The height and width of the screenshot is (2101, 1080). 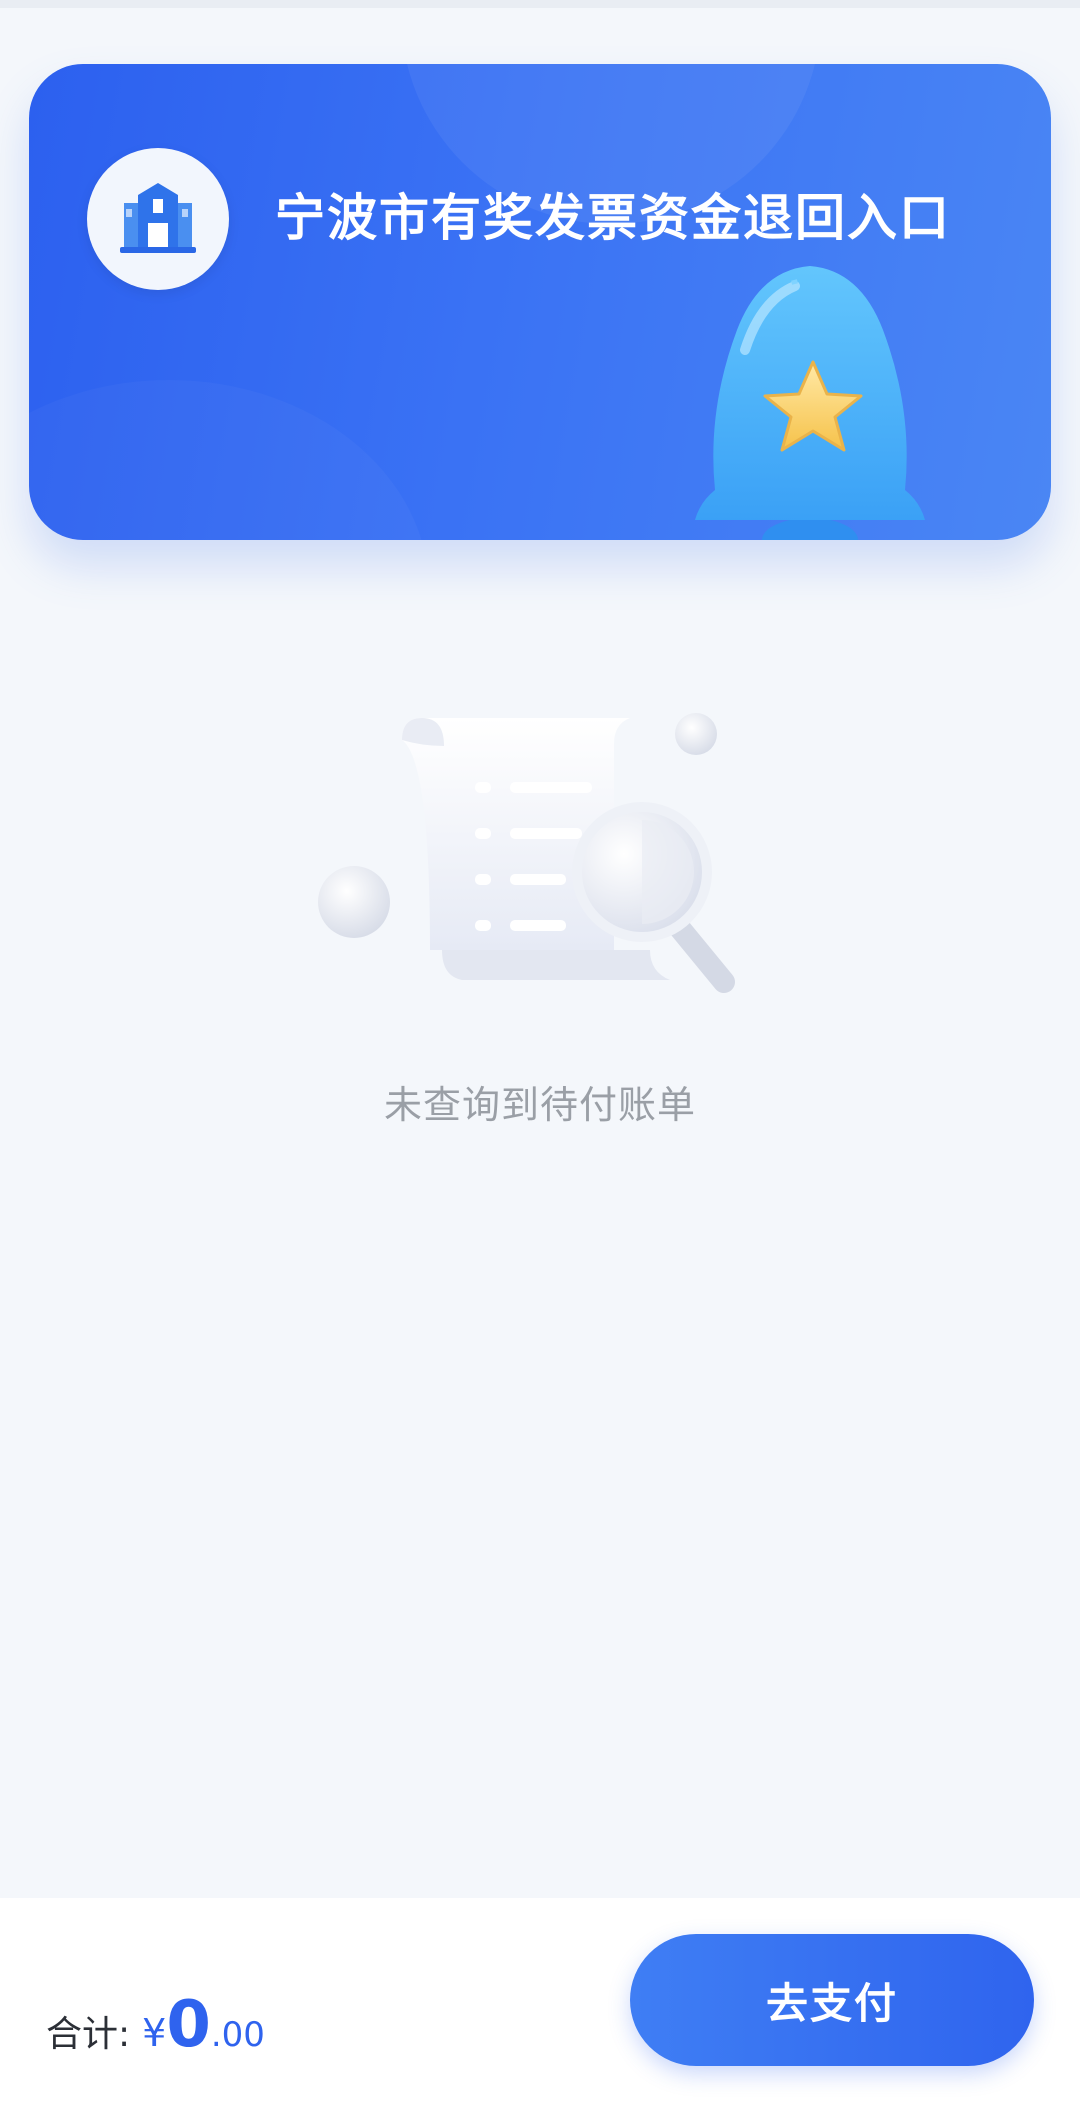 What do you see at coordinates (832, 2000) in the screenshot?
I see `pay-button: 去支付` at bounding box center [832, 2000].